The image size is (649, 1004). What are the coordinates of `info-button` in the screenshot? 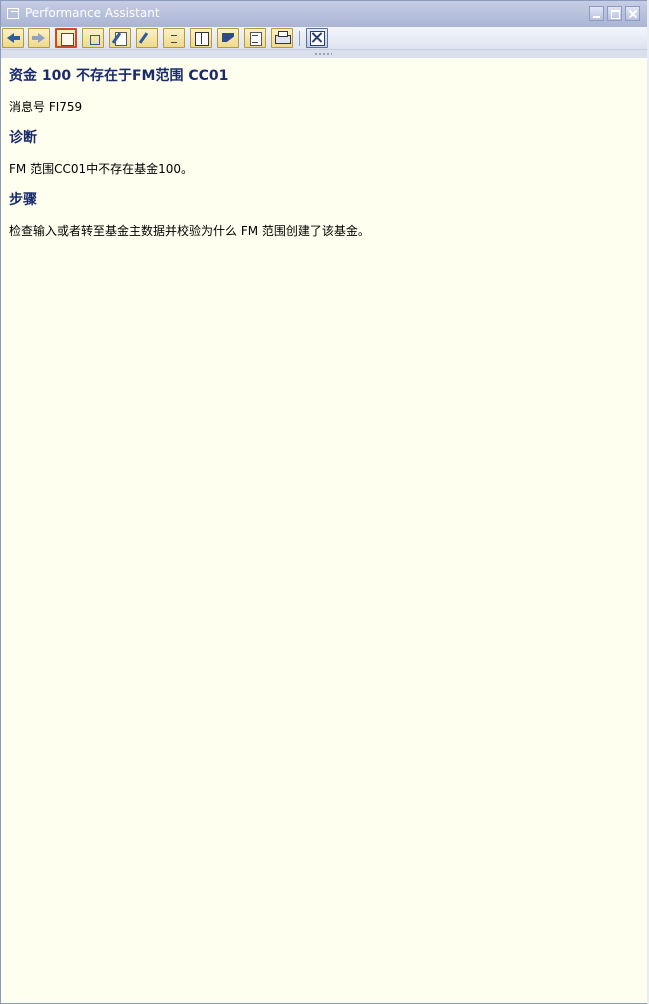 It's located at (174, 38).